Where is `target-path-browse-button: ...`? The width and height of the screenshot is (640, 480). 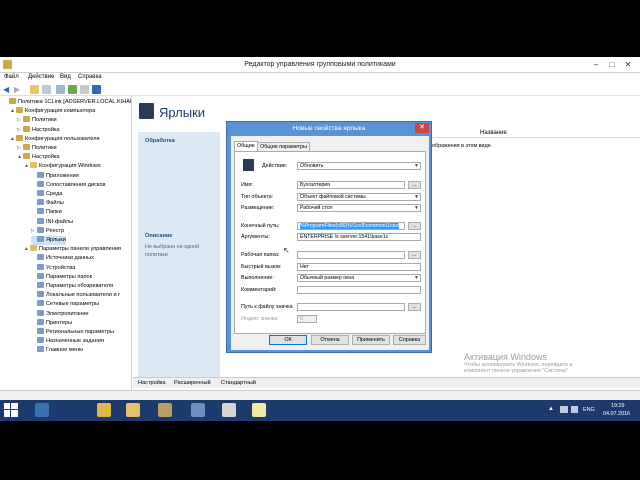 target-path-browse-button: ... is located at coordinates (414, 226).